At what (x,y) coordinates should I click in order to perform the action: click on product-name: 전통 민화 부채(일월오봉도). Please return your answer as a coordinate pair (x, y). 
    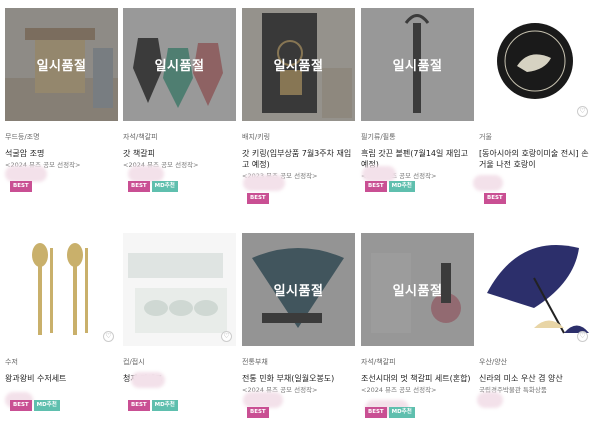
    Looking at the image, I should click on (298, 378).